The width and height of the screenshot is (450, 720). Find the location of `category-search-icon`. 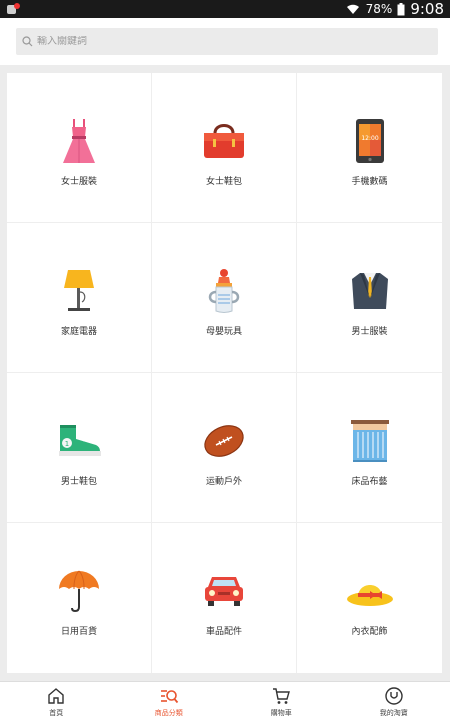

category-search-icon is located at coordinates (169, 697).